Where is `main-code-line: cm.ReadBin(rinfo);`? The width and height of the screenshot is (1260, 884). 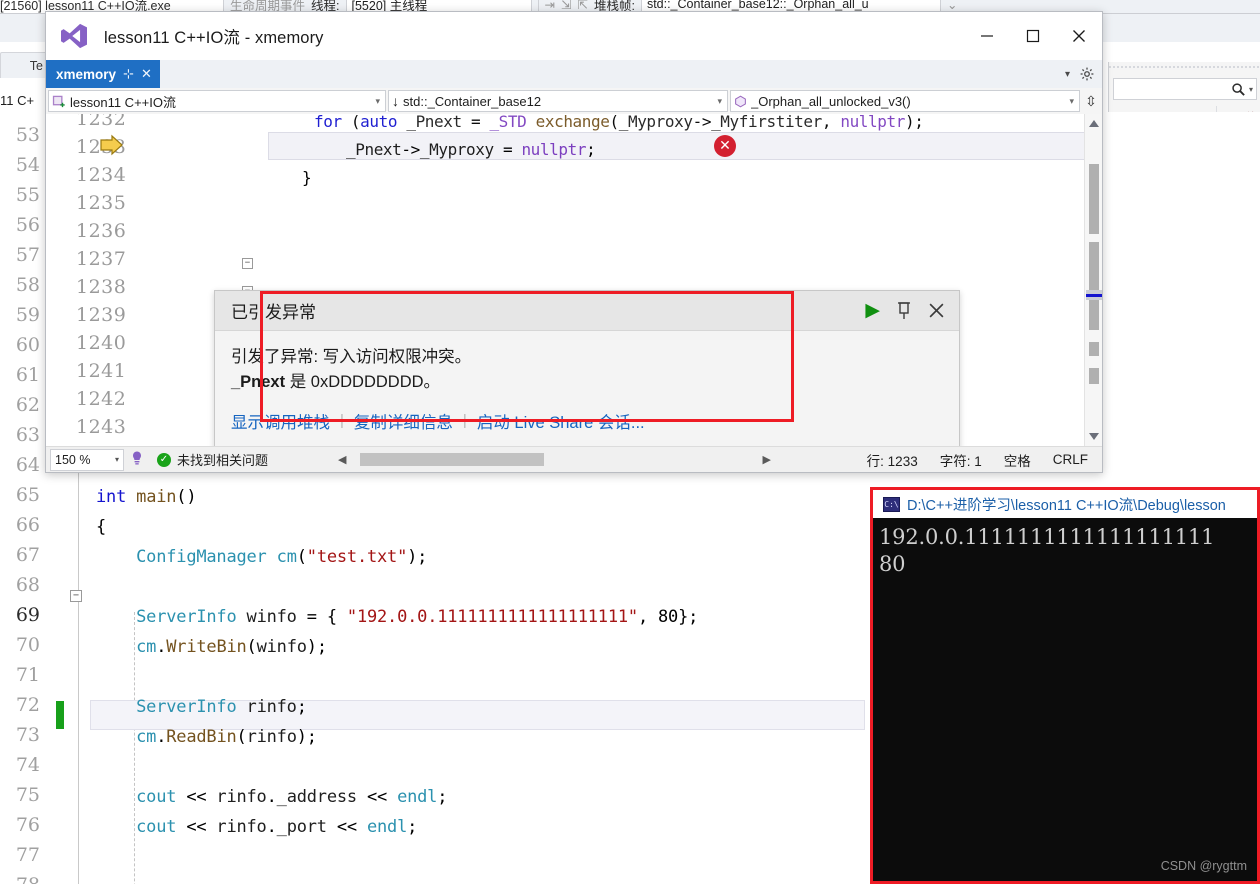
main-code-line: cm.ReadBin(rinfo); is located at coordinates (206, 737).